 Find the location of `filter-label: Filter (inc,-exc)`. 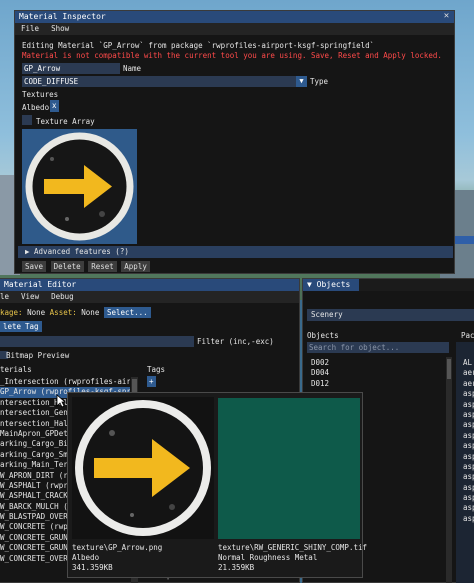

filter-label: Filter (inc,-exc) is located at coordinates (235, 341).